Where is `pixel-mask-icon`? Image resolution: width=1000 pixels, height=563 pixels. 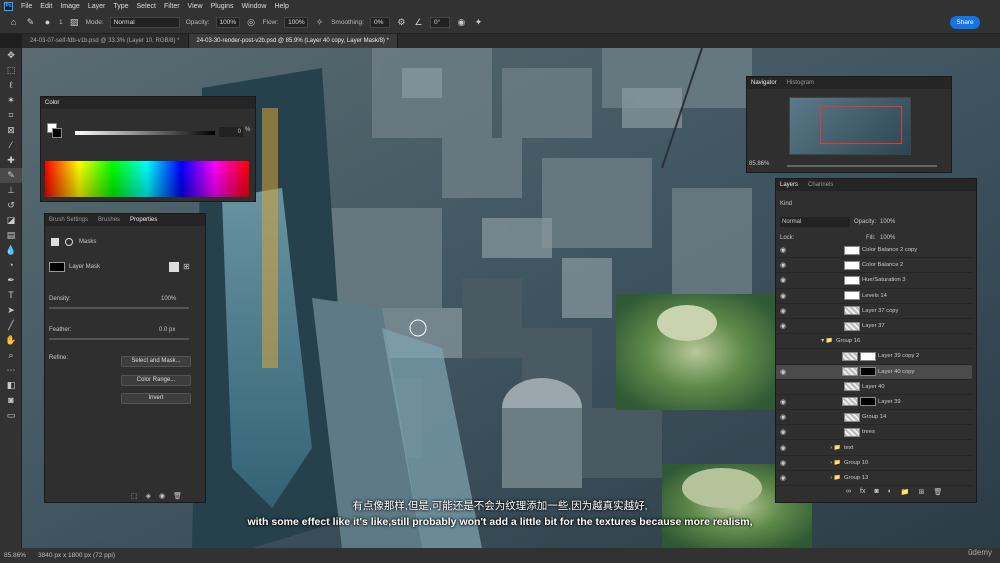
pixel-mask-icon is located at coordinates (55, 242).